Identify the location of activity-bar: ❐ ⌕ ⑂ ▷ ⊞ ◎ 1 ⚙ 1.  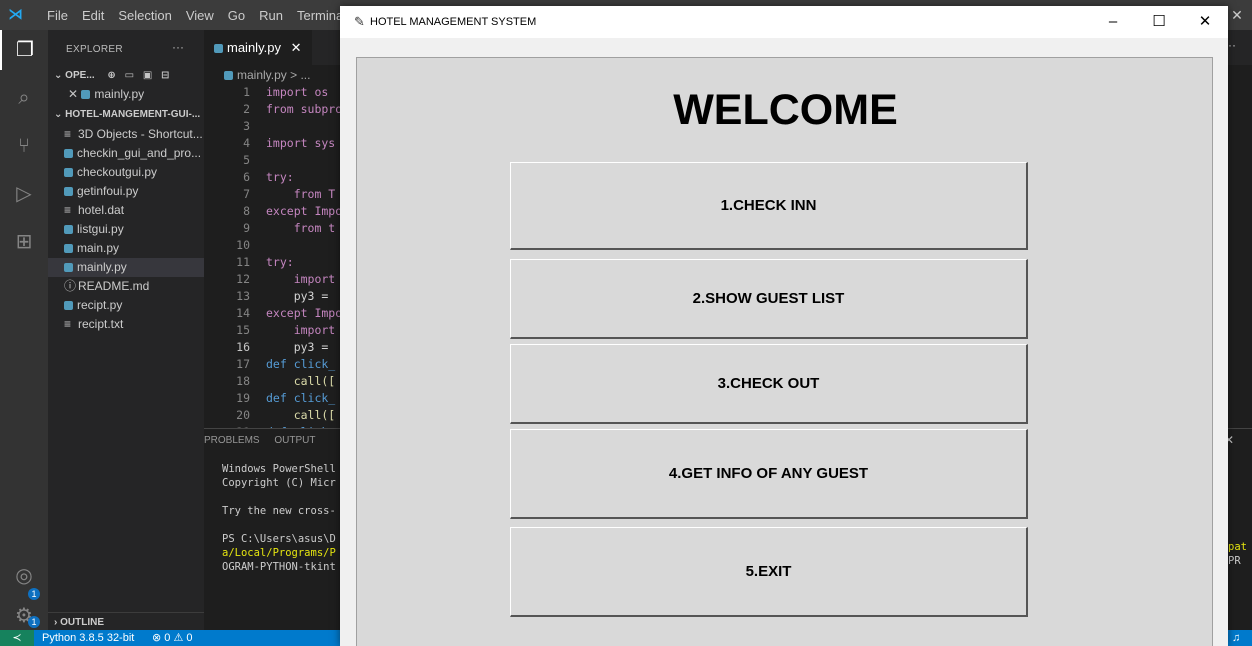
(24, 330).